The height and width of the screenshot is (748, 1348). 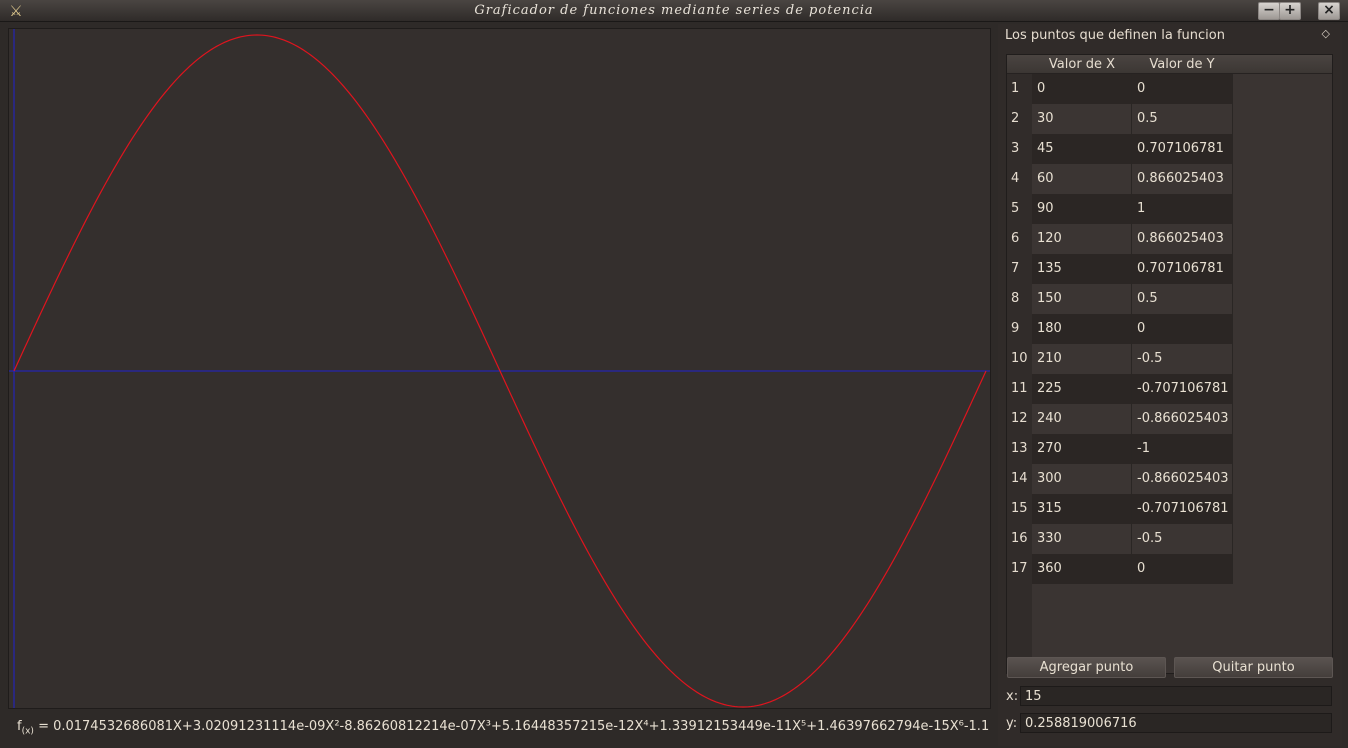 I want to click on cell-x-value: 225, so click(x=1082, y=389).